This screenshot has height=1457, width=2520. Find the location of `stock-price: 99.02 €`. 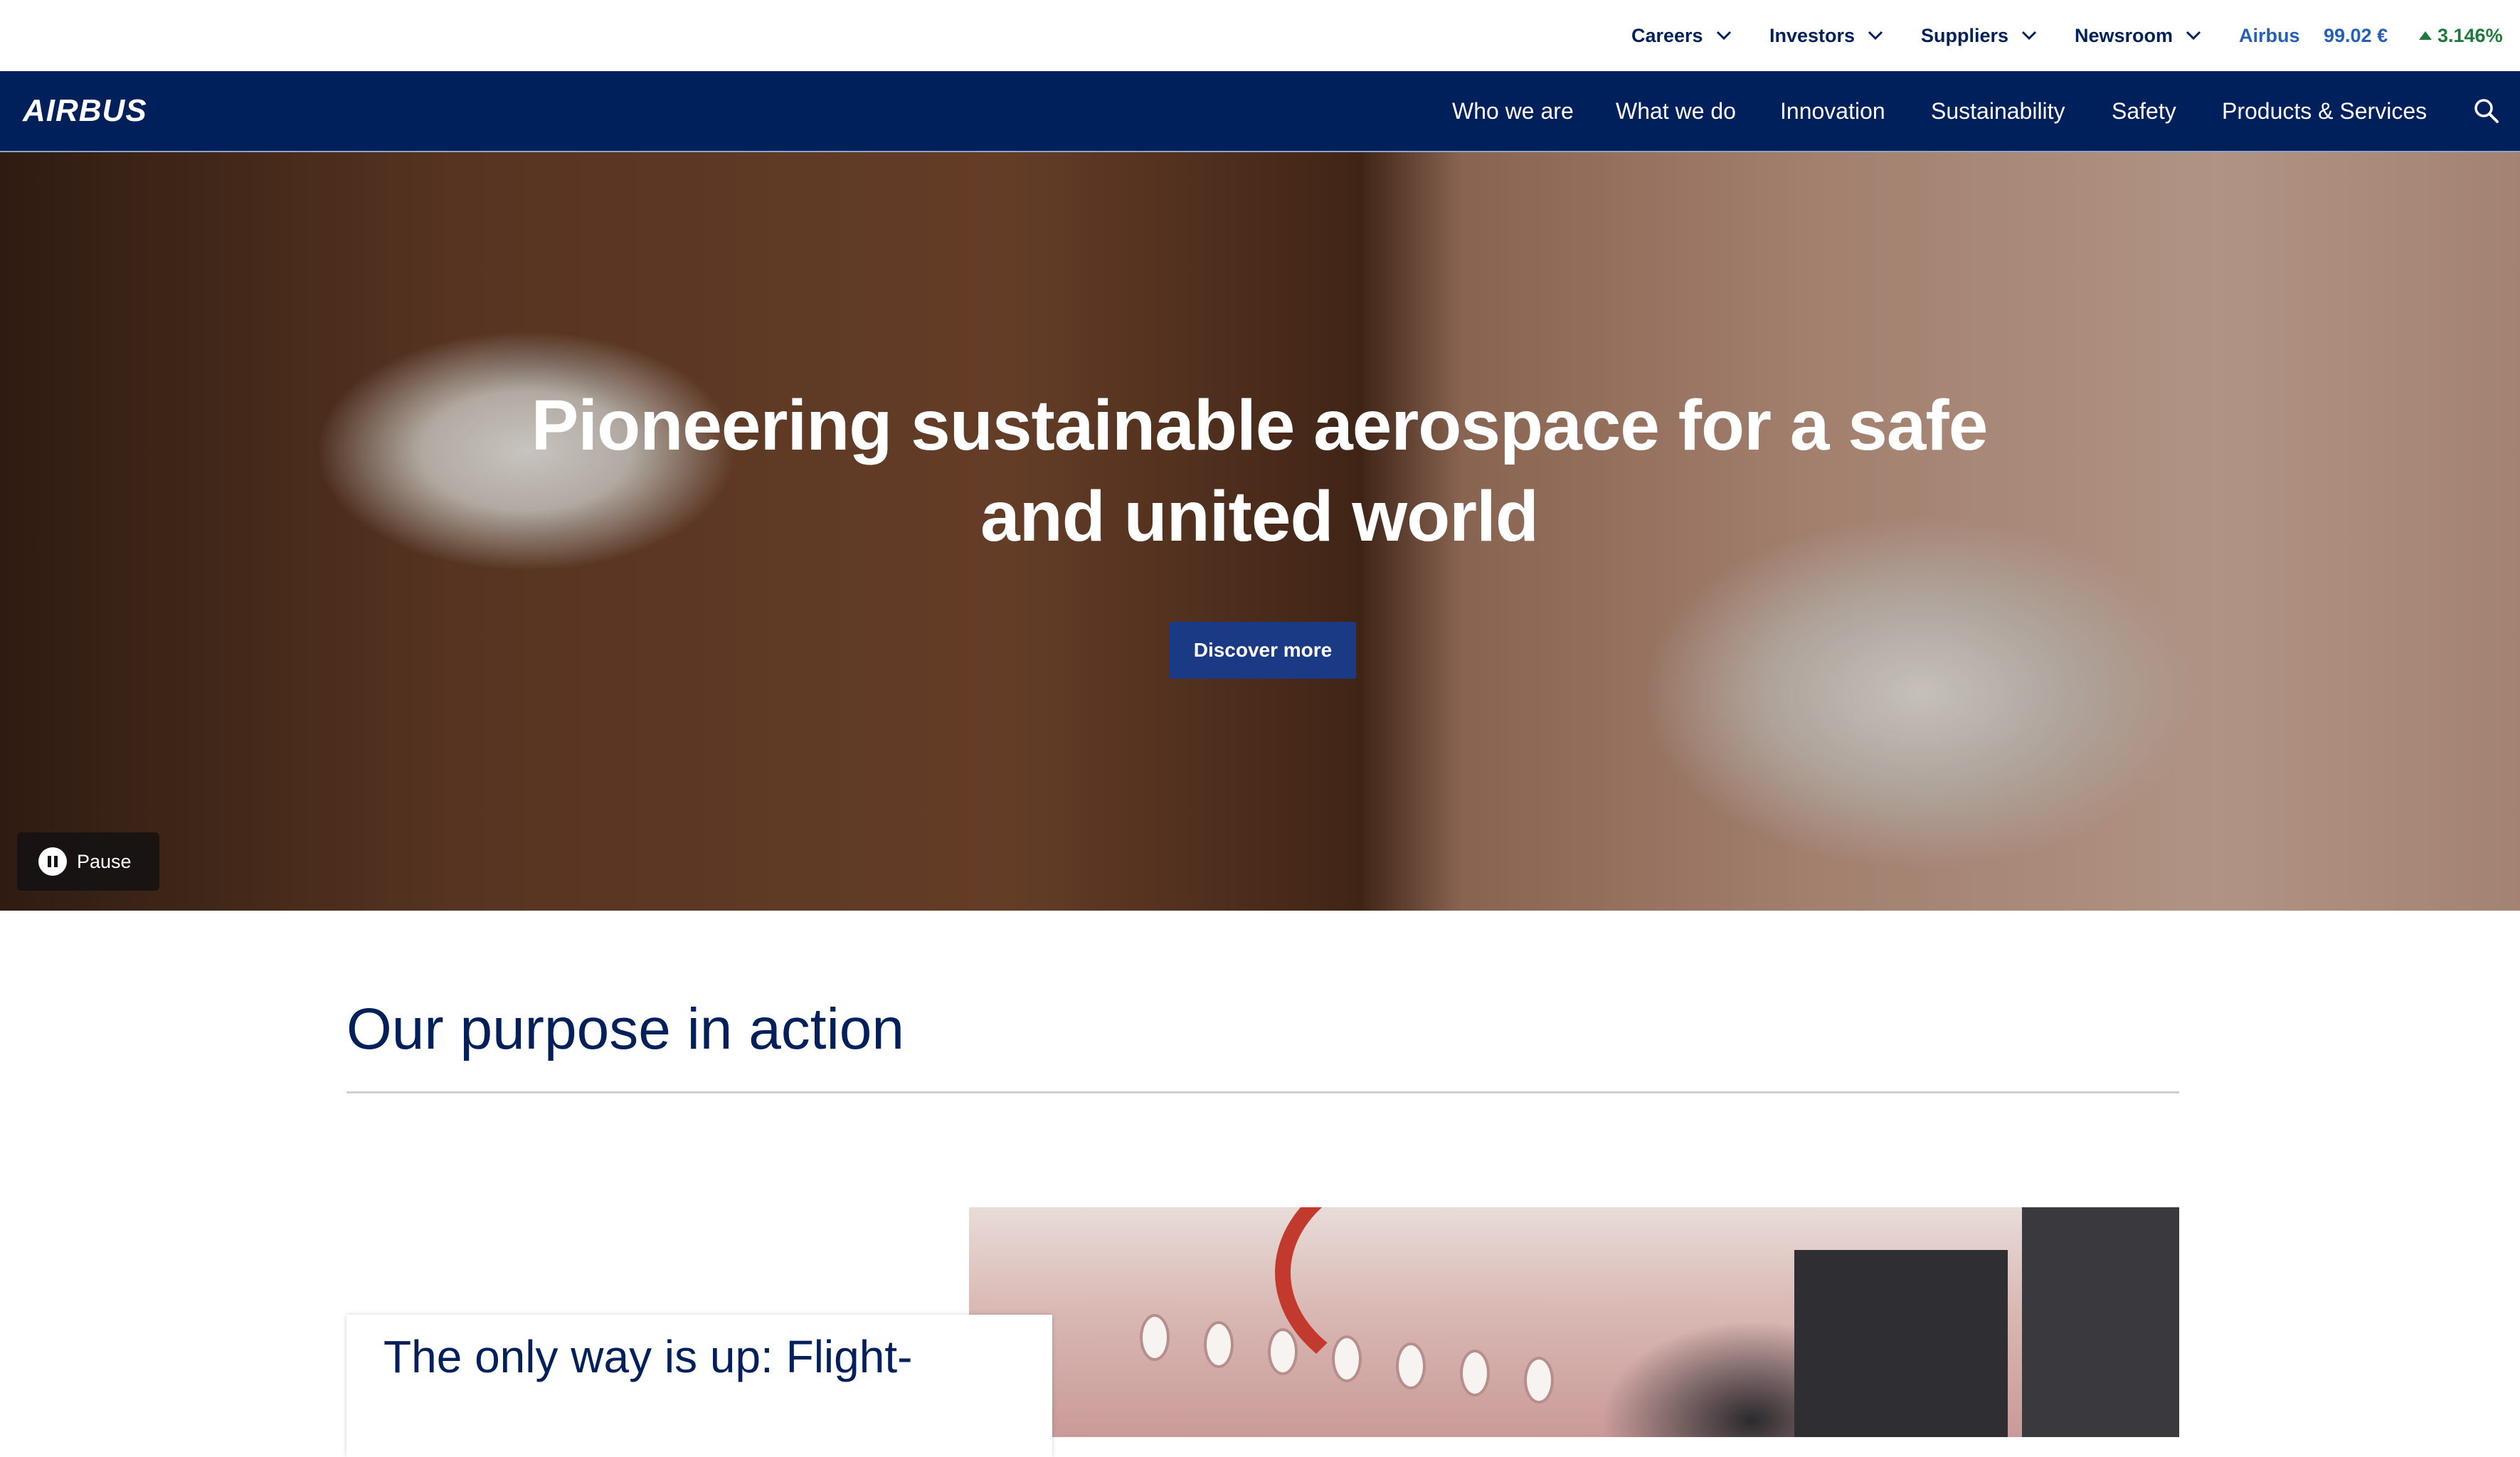

stock-price: 99.02 € is located at coordinates (2356, 35).